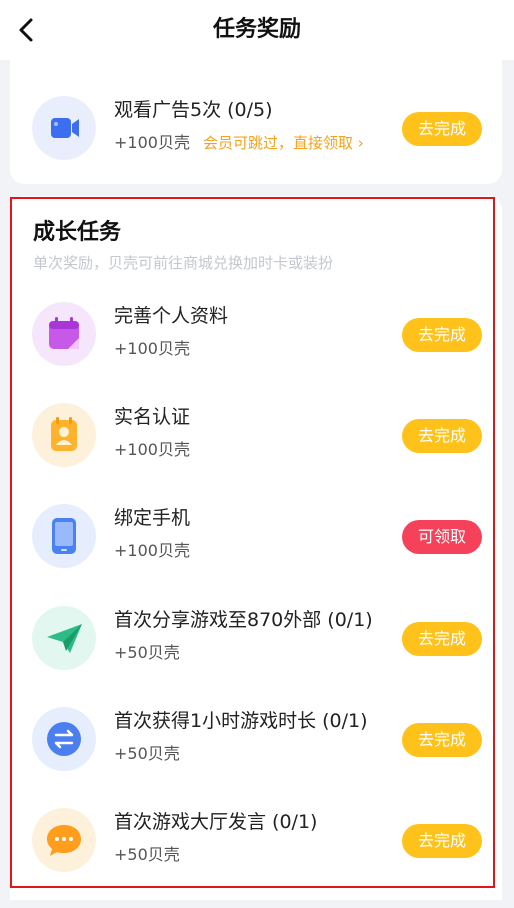 The image size is (514, 908). Describe the element at coordinates (183, 263) in the screenshot. I see `section-subtitle: 单次奖励，贝壳可前往商城兑换加时卡或装扮` at that location.